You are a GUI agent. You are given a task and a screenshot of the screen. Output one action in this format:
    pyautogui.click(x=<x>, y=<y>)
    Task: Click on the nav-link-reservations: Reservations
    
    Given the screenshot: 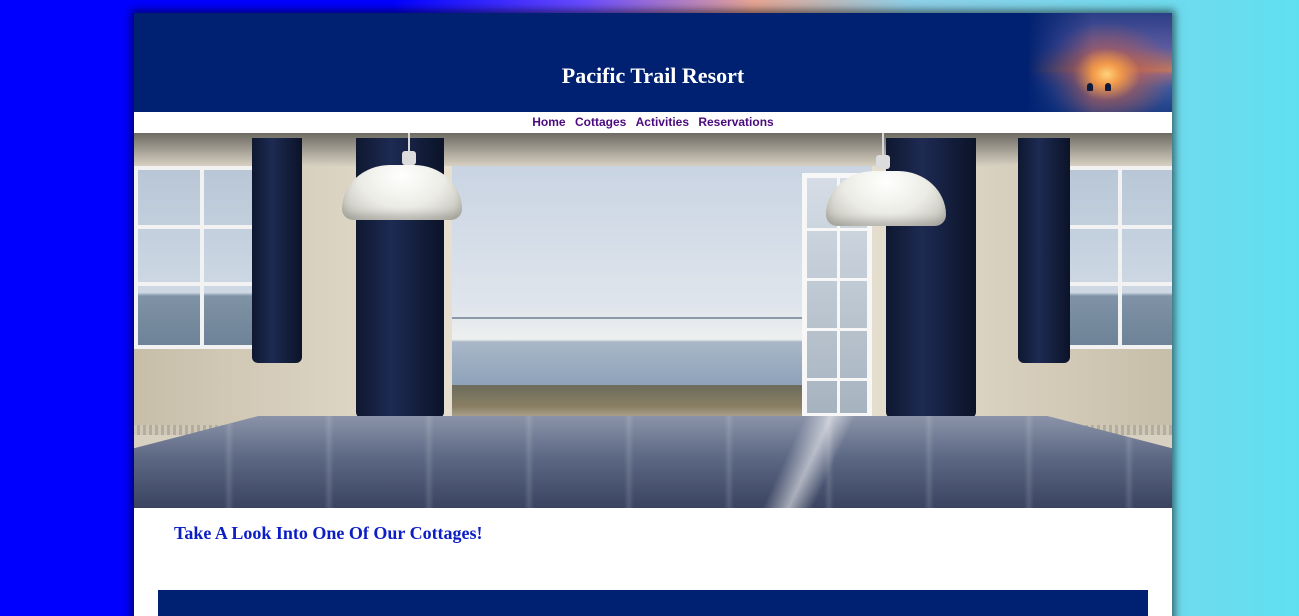 What is the action you would take?
    pyautogui.click(x=735, y=122)
    